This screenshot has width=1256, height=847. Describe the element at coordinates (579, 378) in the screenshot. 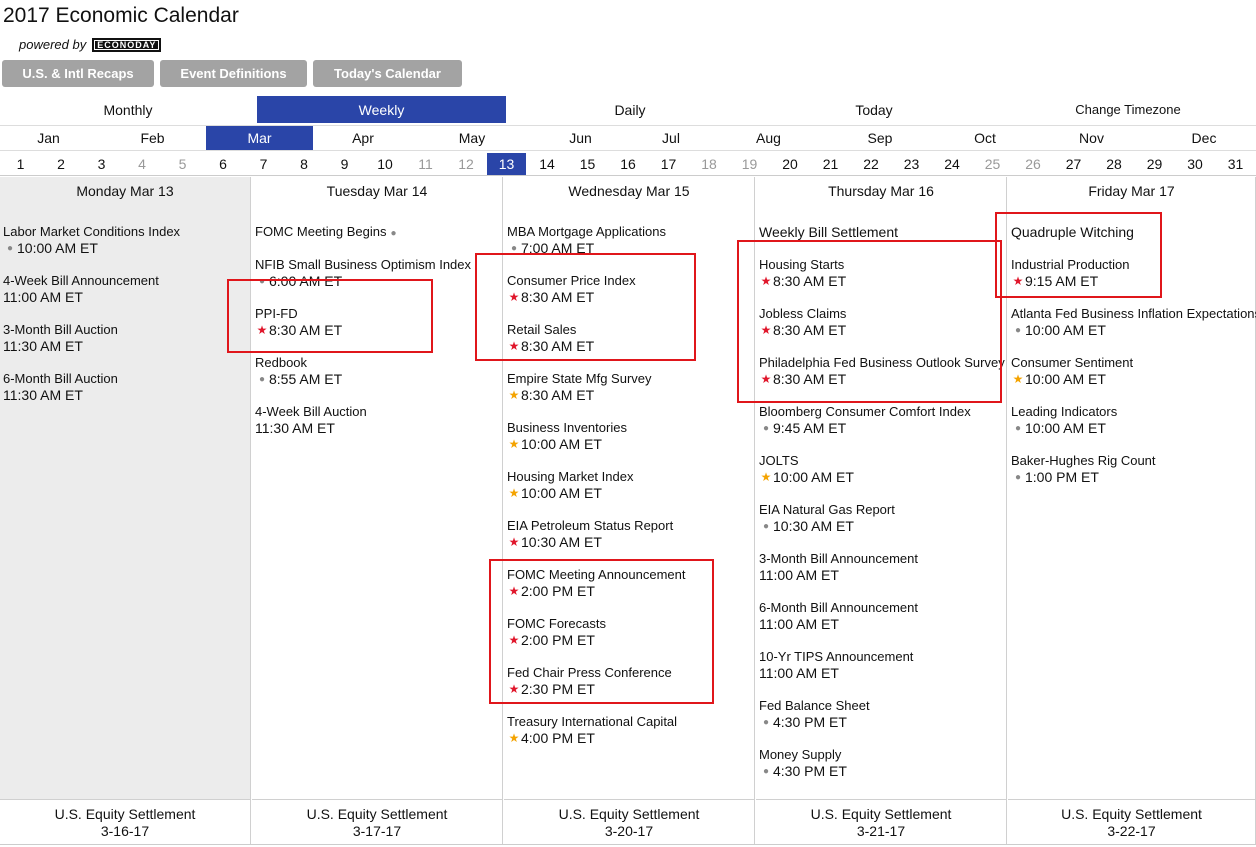

I see `event-name: Empire State Mfg Survey` at that location.